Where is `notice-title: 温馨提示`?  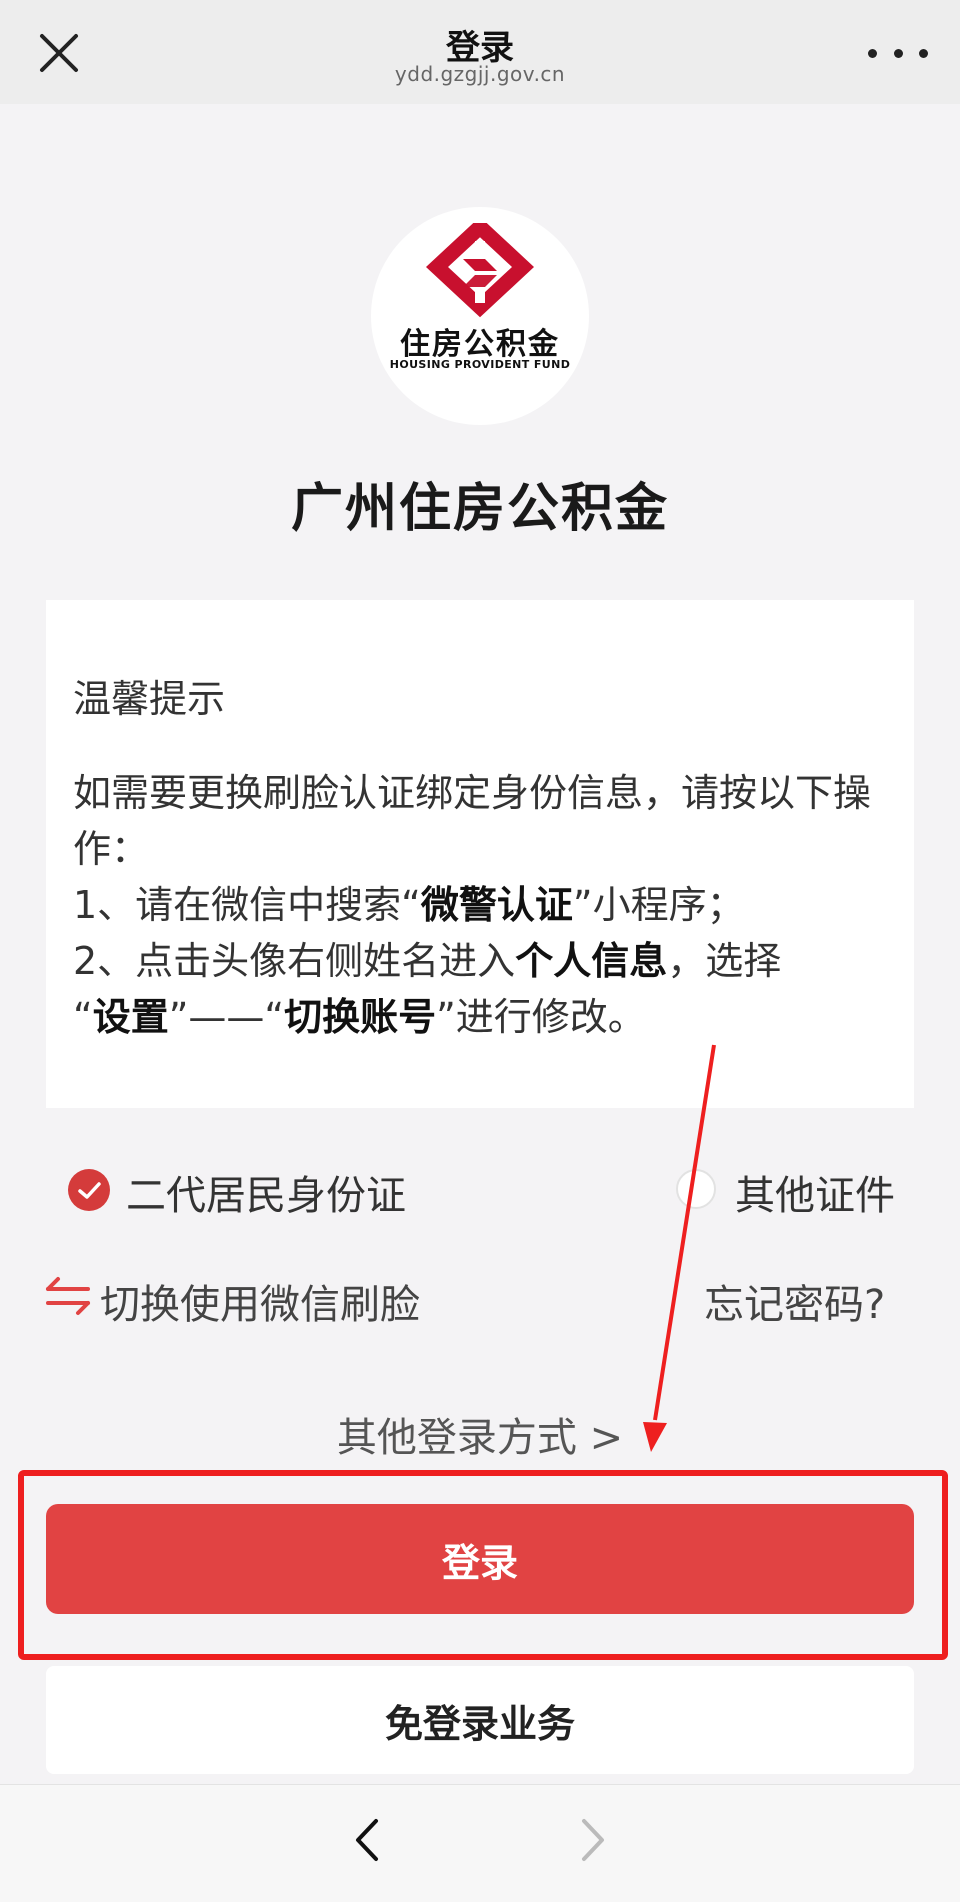 notice-title: 温馨提示 is located at coordinates (149, 699).